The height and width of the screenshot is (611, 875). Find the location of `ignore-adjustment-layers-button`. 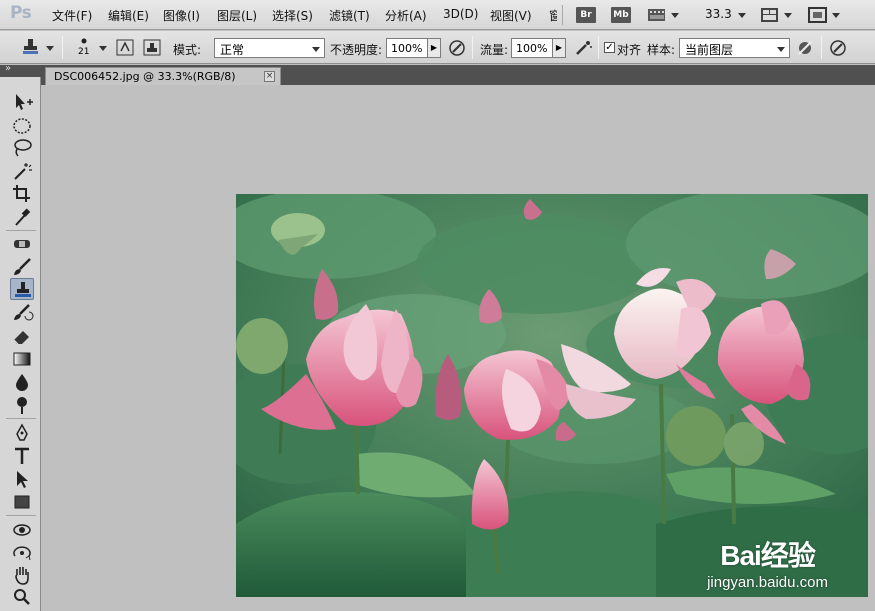

ignore-adjustment-layers-button is located at coordinates (806, 48).